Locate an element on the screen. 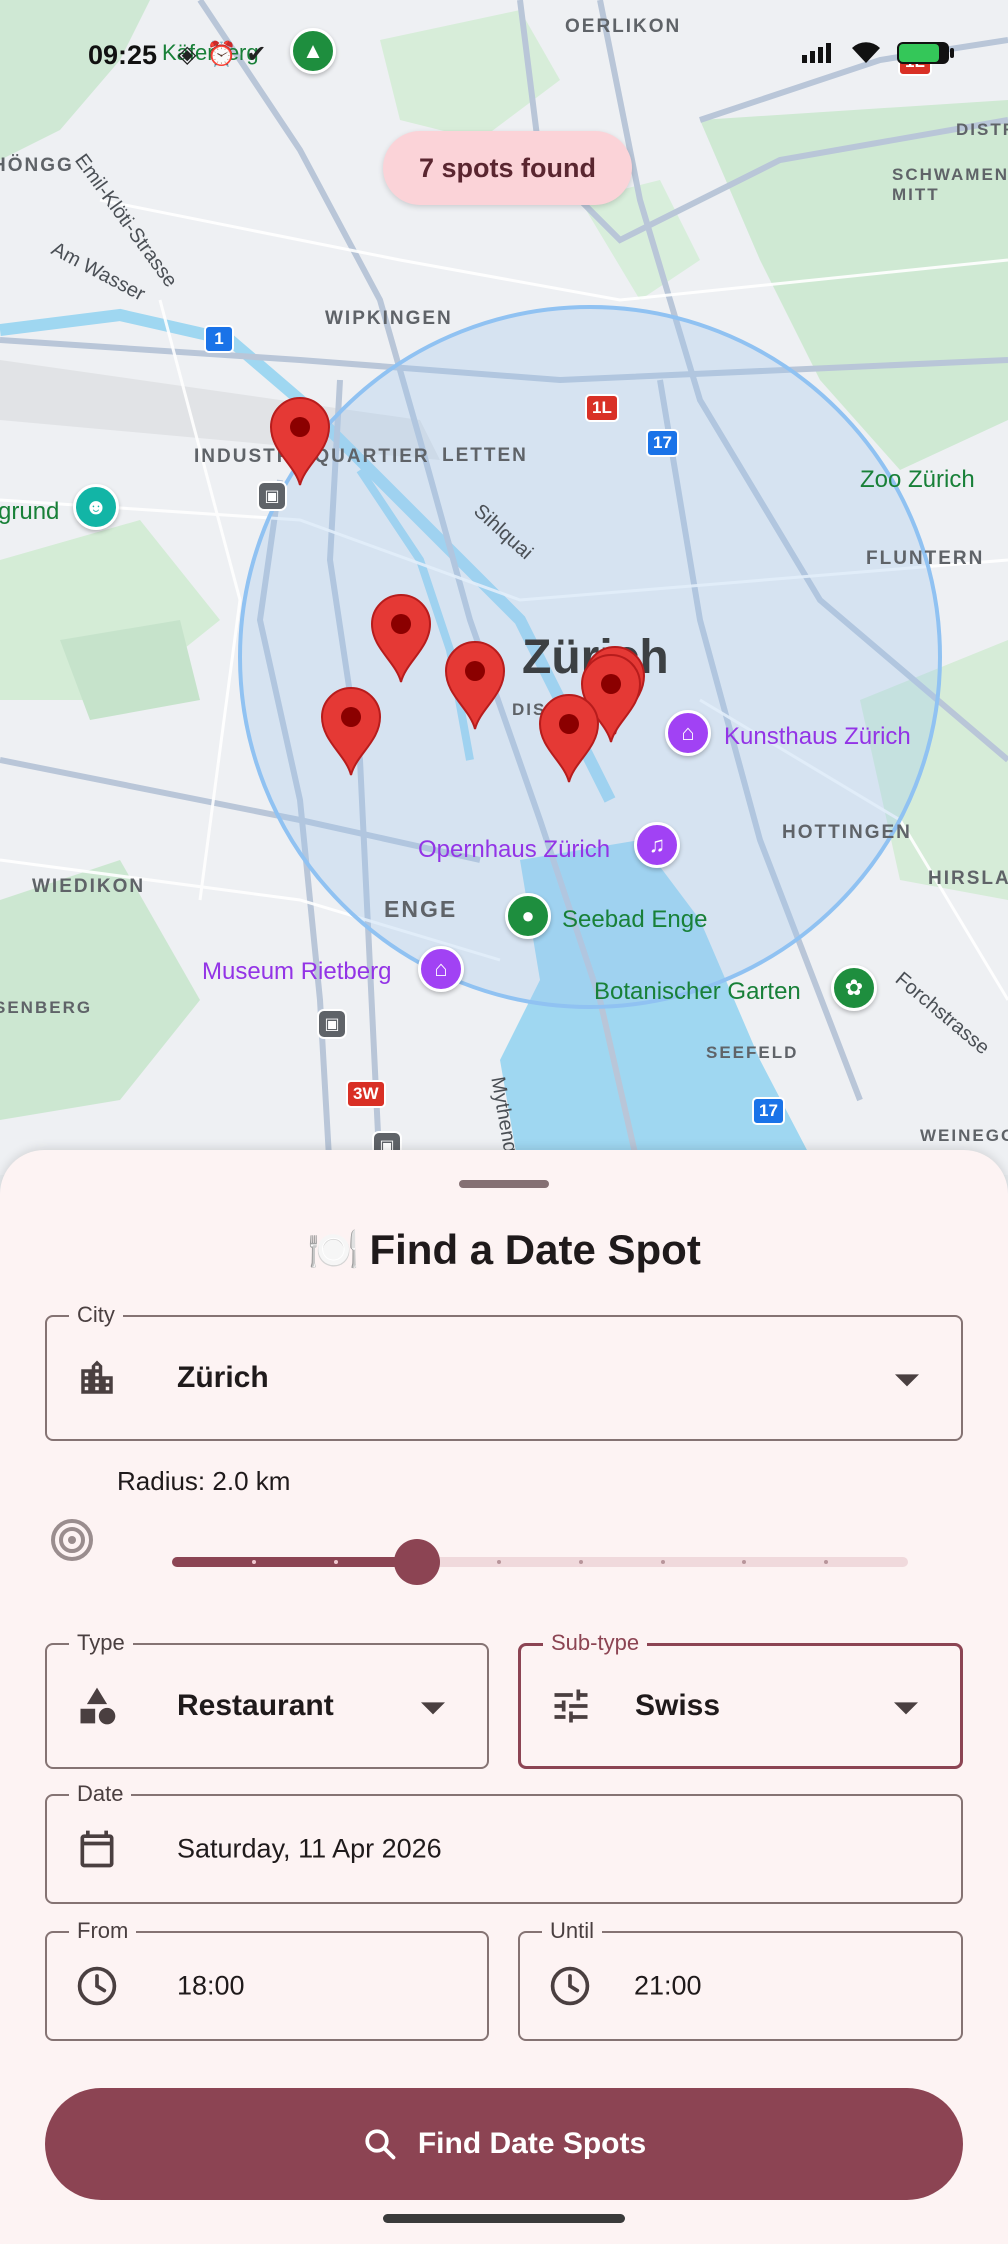 This screenshot has height=2244, width=1008. music-icon: ♫ is located at coordinates (657, 845).